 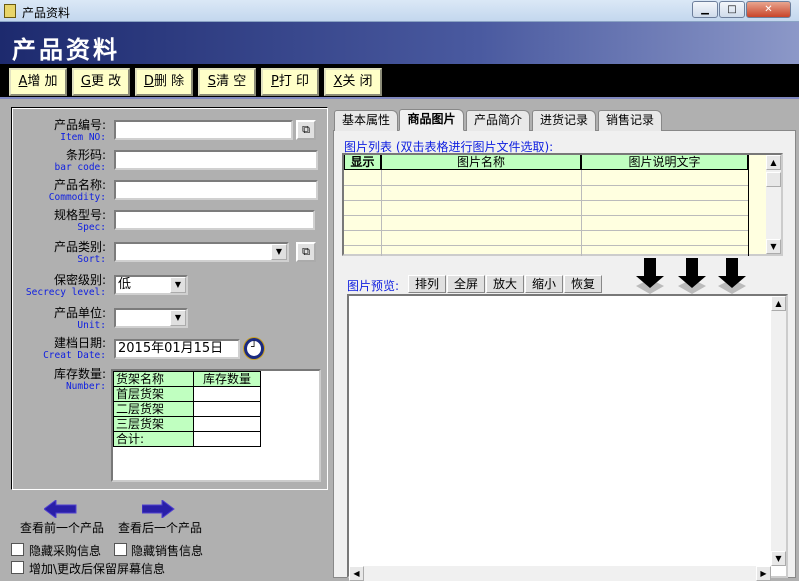 I want to click on item-no-input, so click(x=203, y=130).